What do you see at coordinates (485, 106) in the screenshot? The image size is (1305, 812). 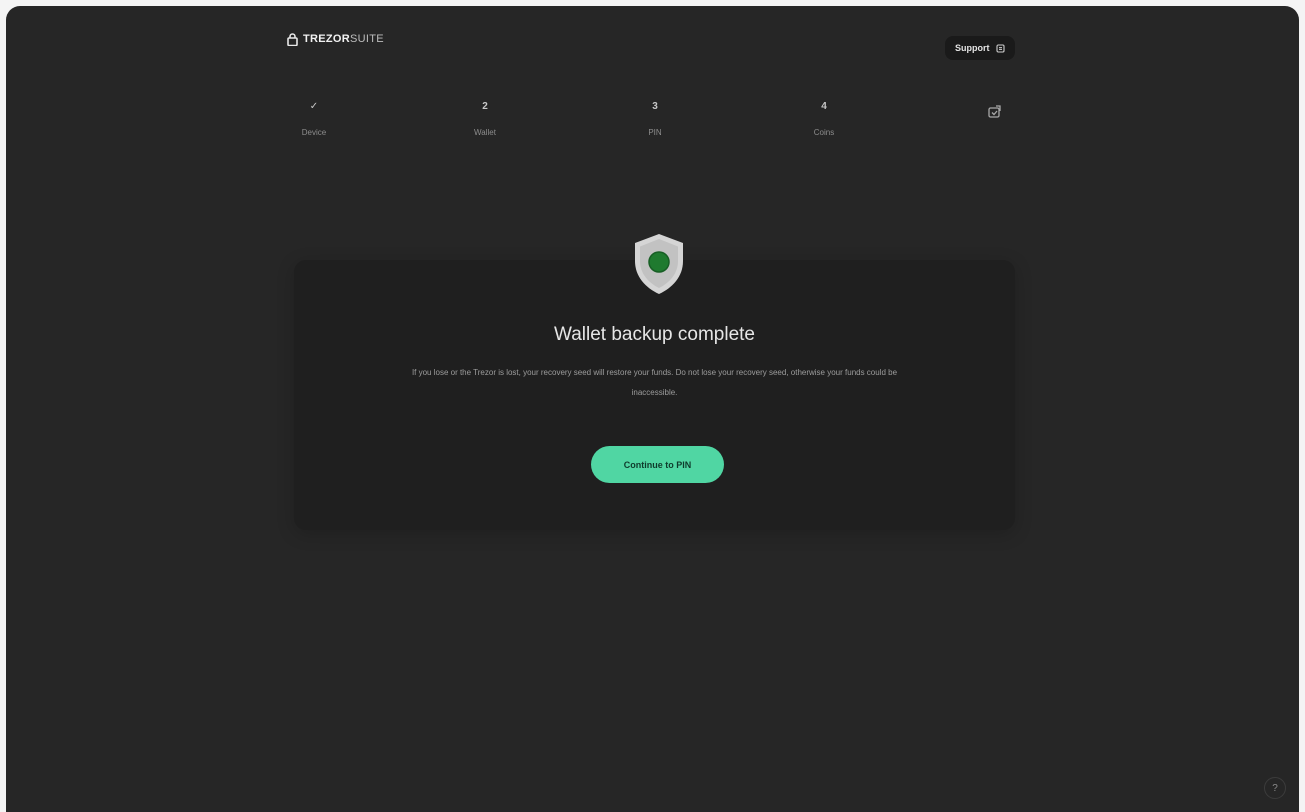 I see `step-number: 2` at bounding box center [485, 106].